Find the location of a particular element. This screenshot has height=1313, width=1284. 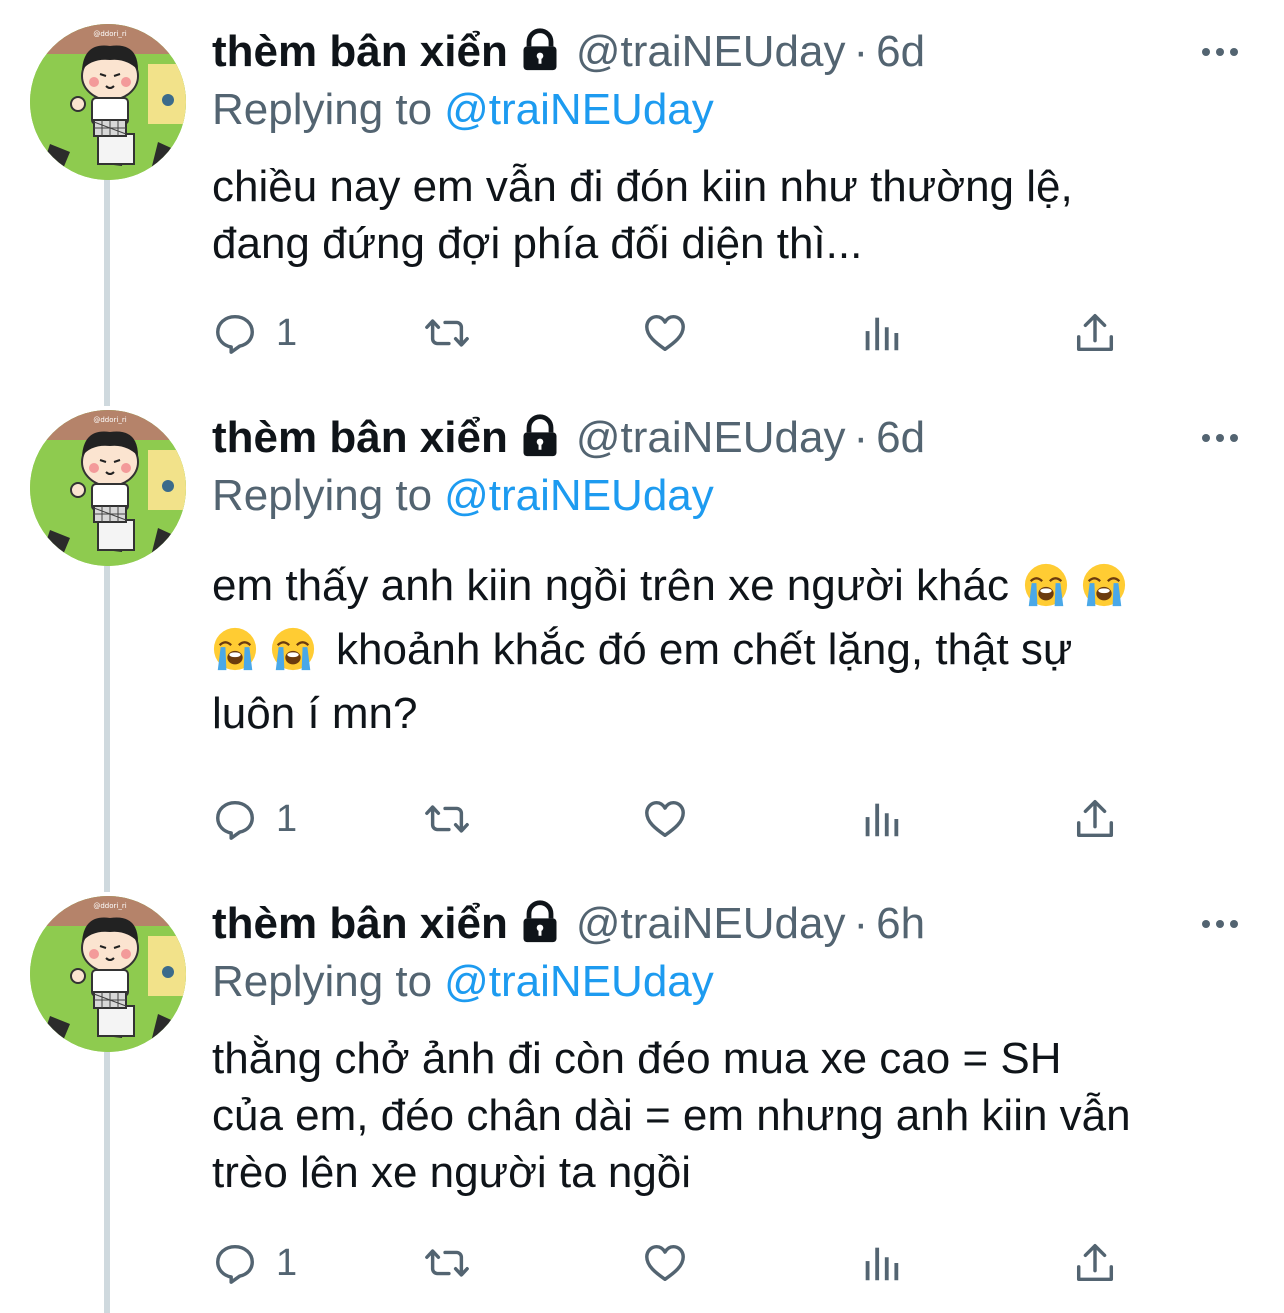

tweet-text-line: khoảnh khắc đó em chết lặng, thật sự is located at coordinates (732, 650).